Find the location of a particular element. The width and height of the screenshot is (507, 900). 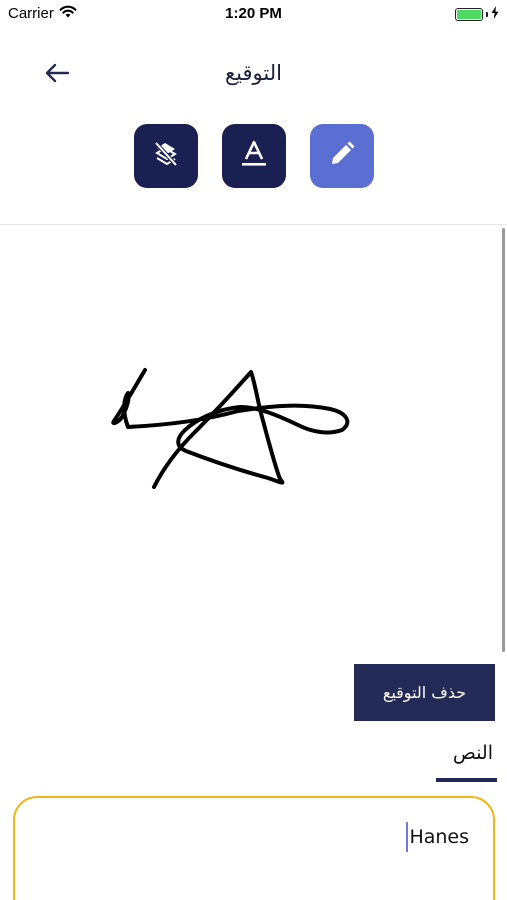

header: التوقيع is located at coordinates (253, 75).